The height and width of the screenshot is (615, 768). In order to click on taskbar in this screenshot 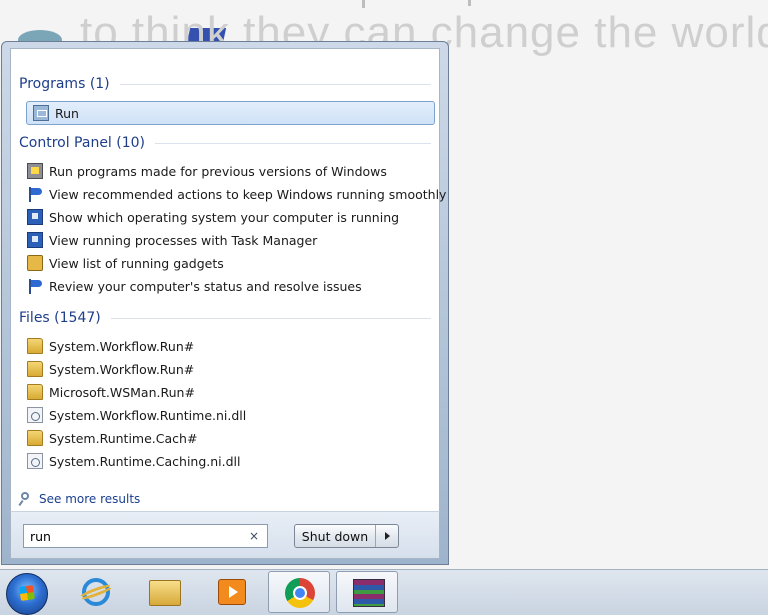, I will do `click(384, 592)`.